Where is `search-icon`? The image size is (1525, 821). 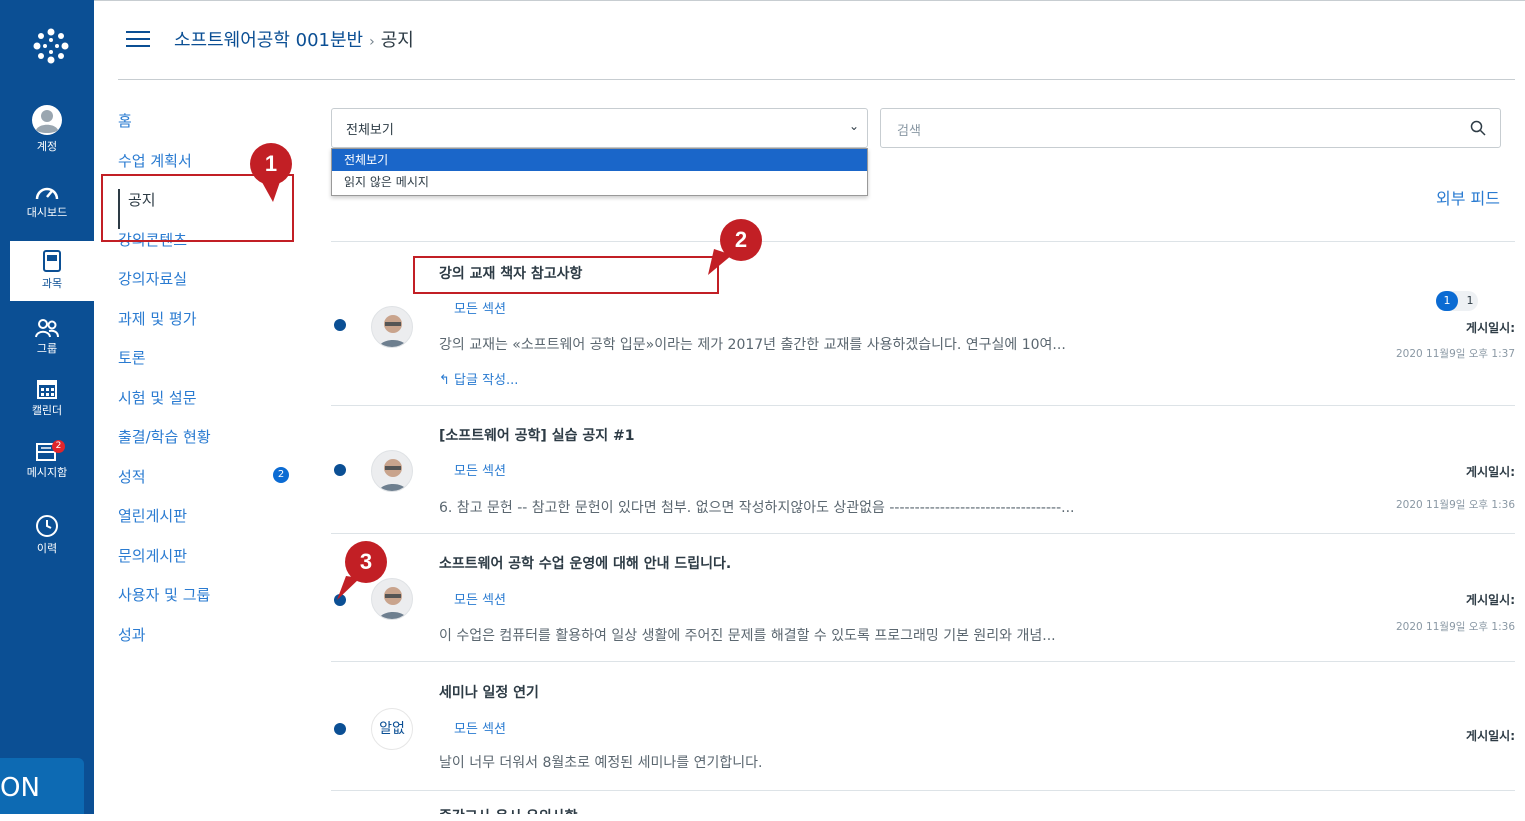 search-icon is located at coordinates (1478, 128).